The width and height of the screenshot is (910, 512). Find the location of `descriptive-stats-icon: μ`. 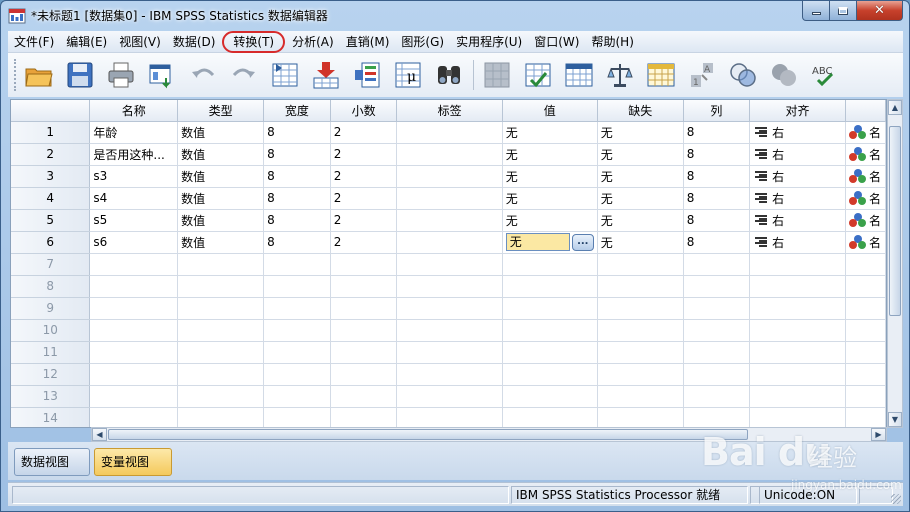

descriptive-stats-icon: μ is located at coordinates (408, 75).